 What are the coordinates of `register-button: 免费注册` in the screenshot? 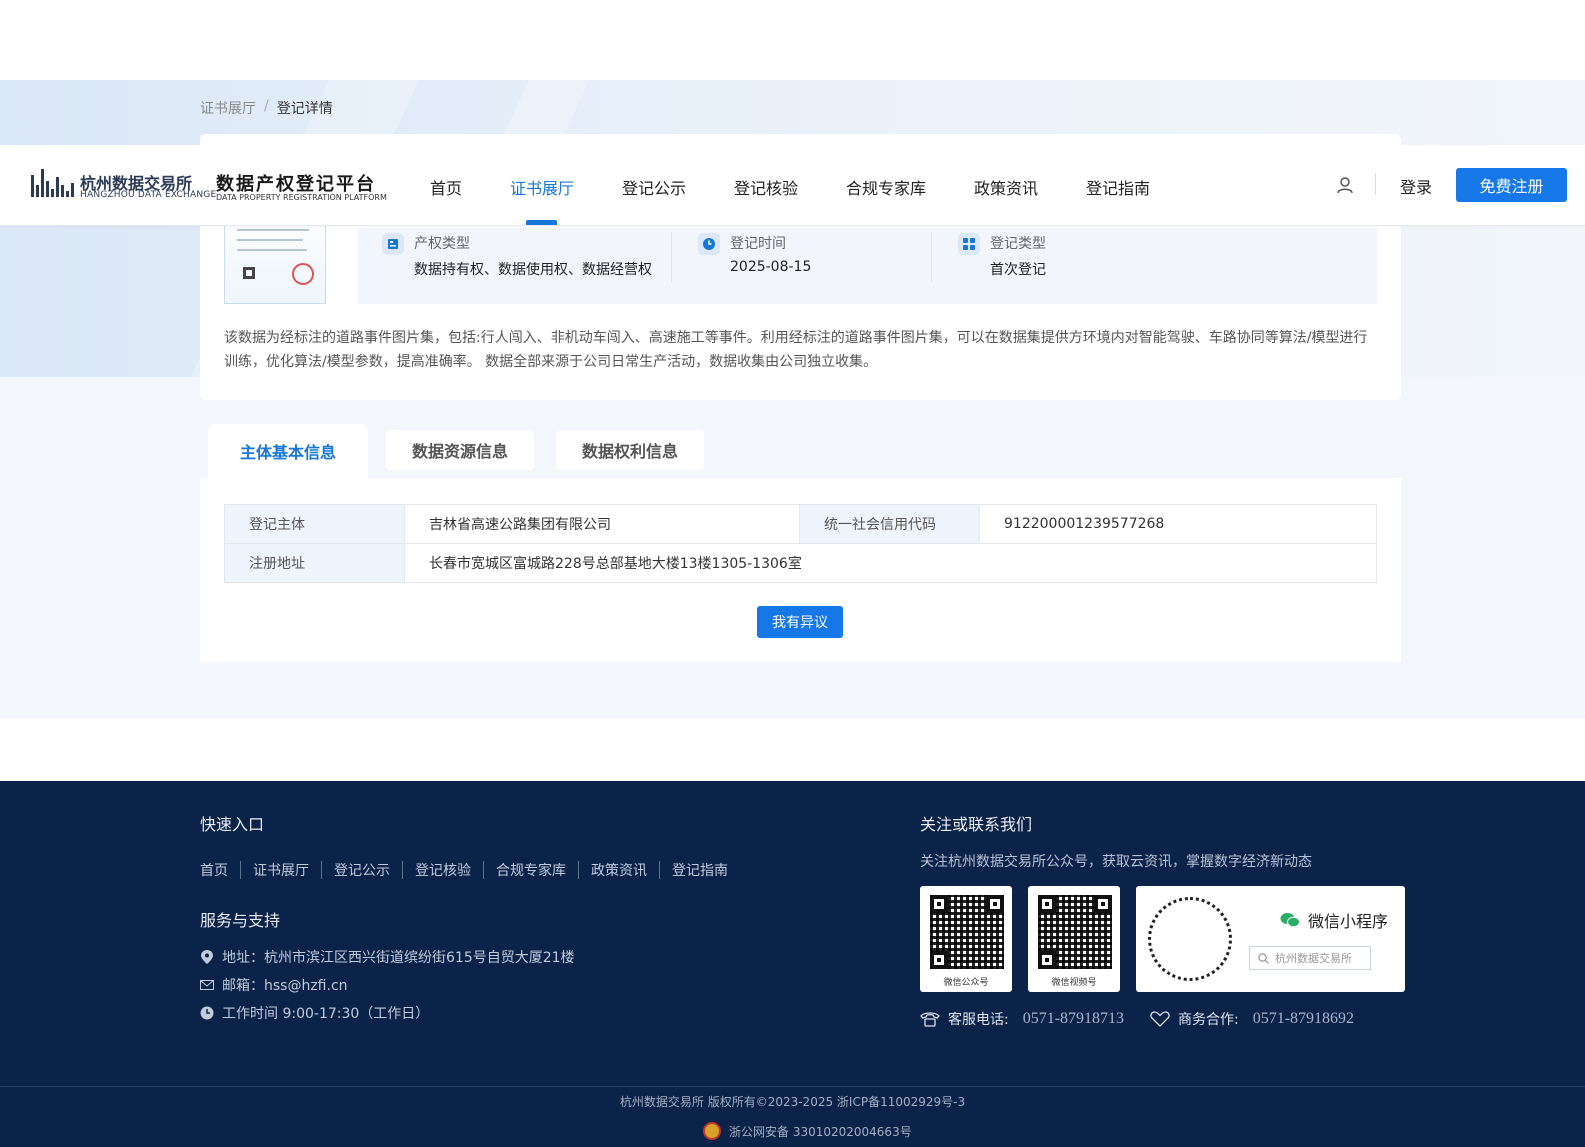 It's located at (1511, 185).